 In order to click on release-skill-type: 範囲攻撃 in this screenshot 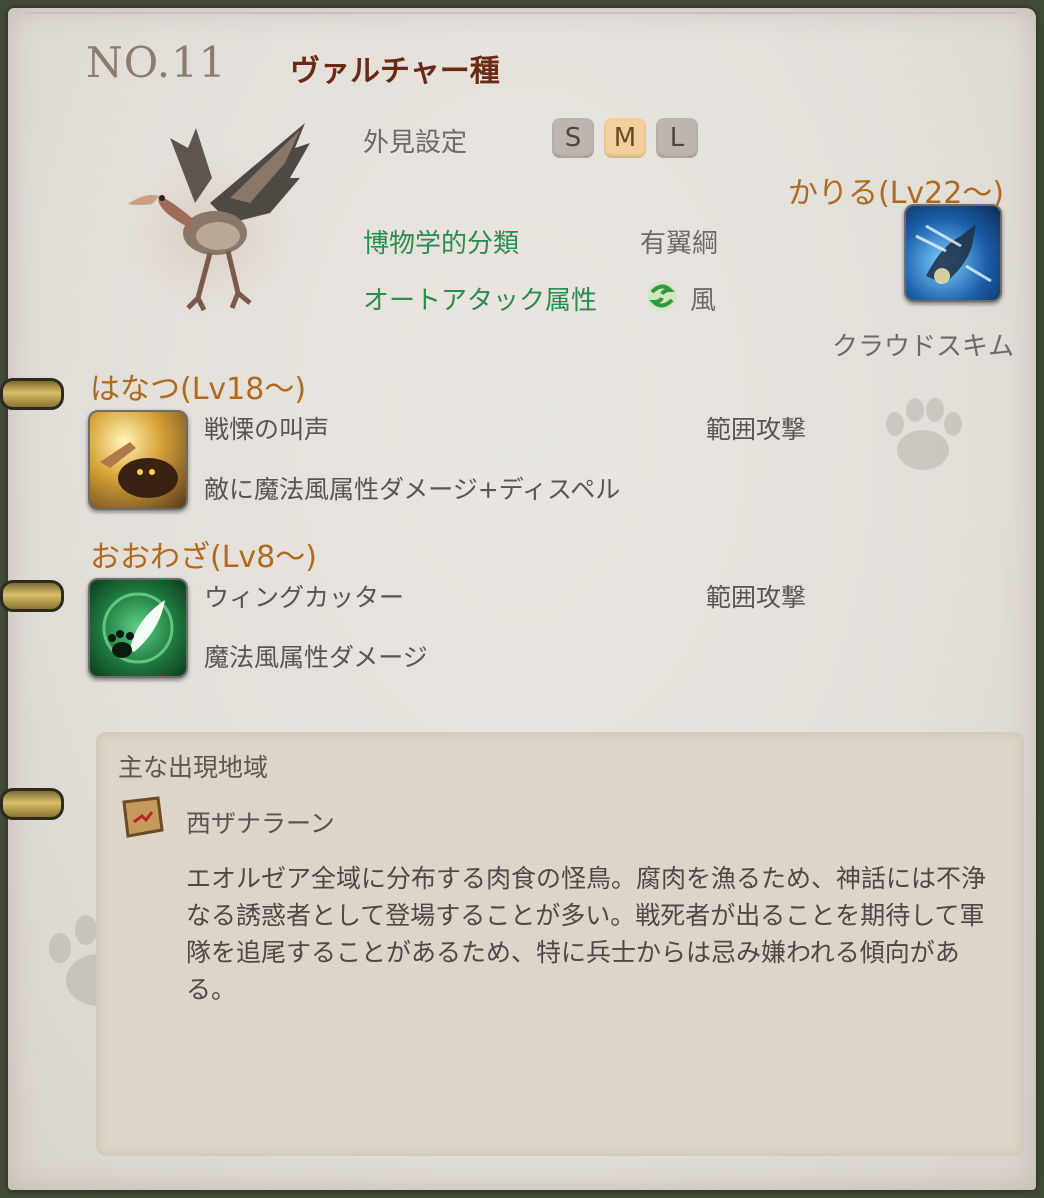, I will do `click(756, 429)`.